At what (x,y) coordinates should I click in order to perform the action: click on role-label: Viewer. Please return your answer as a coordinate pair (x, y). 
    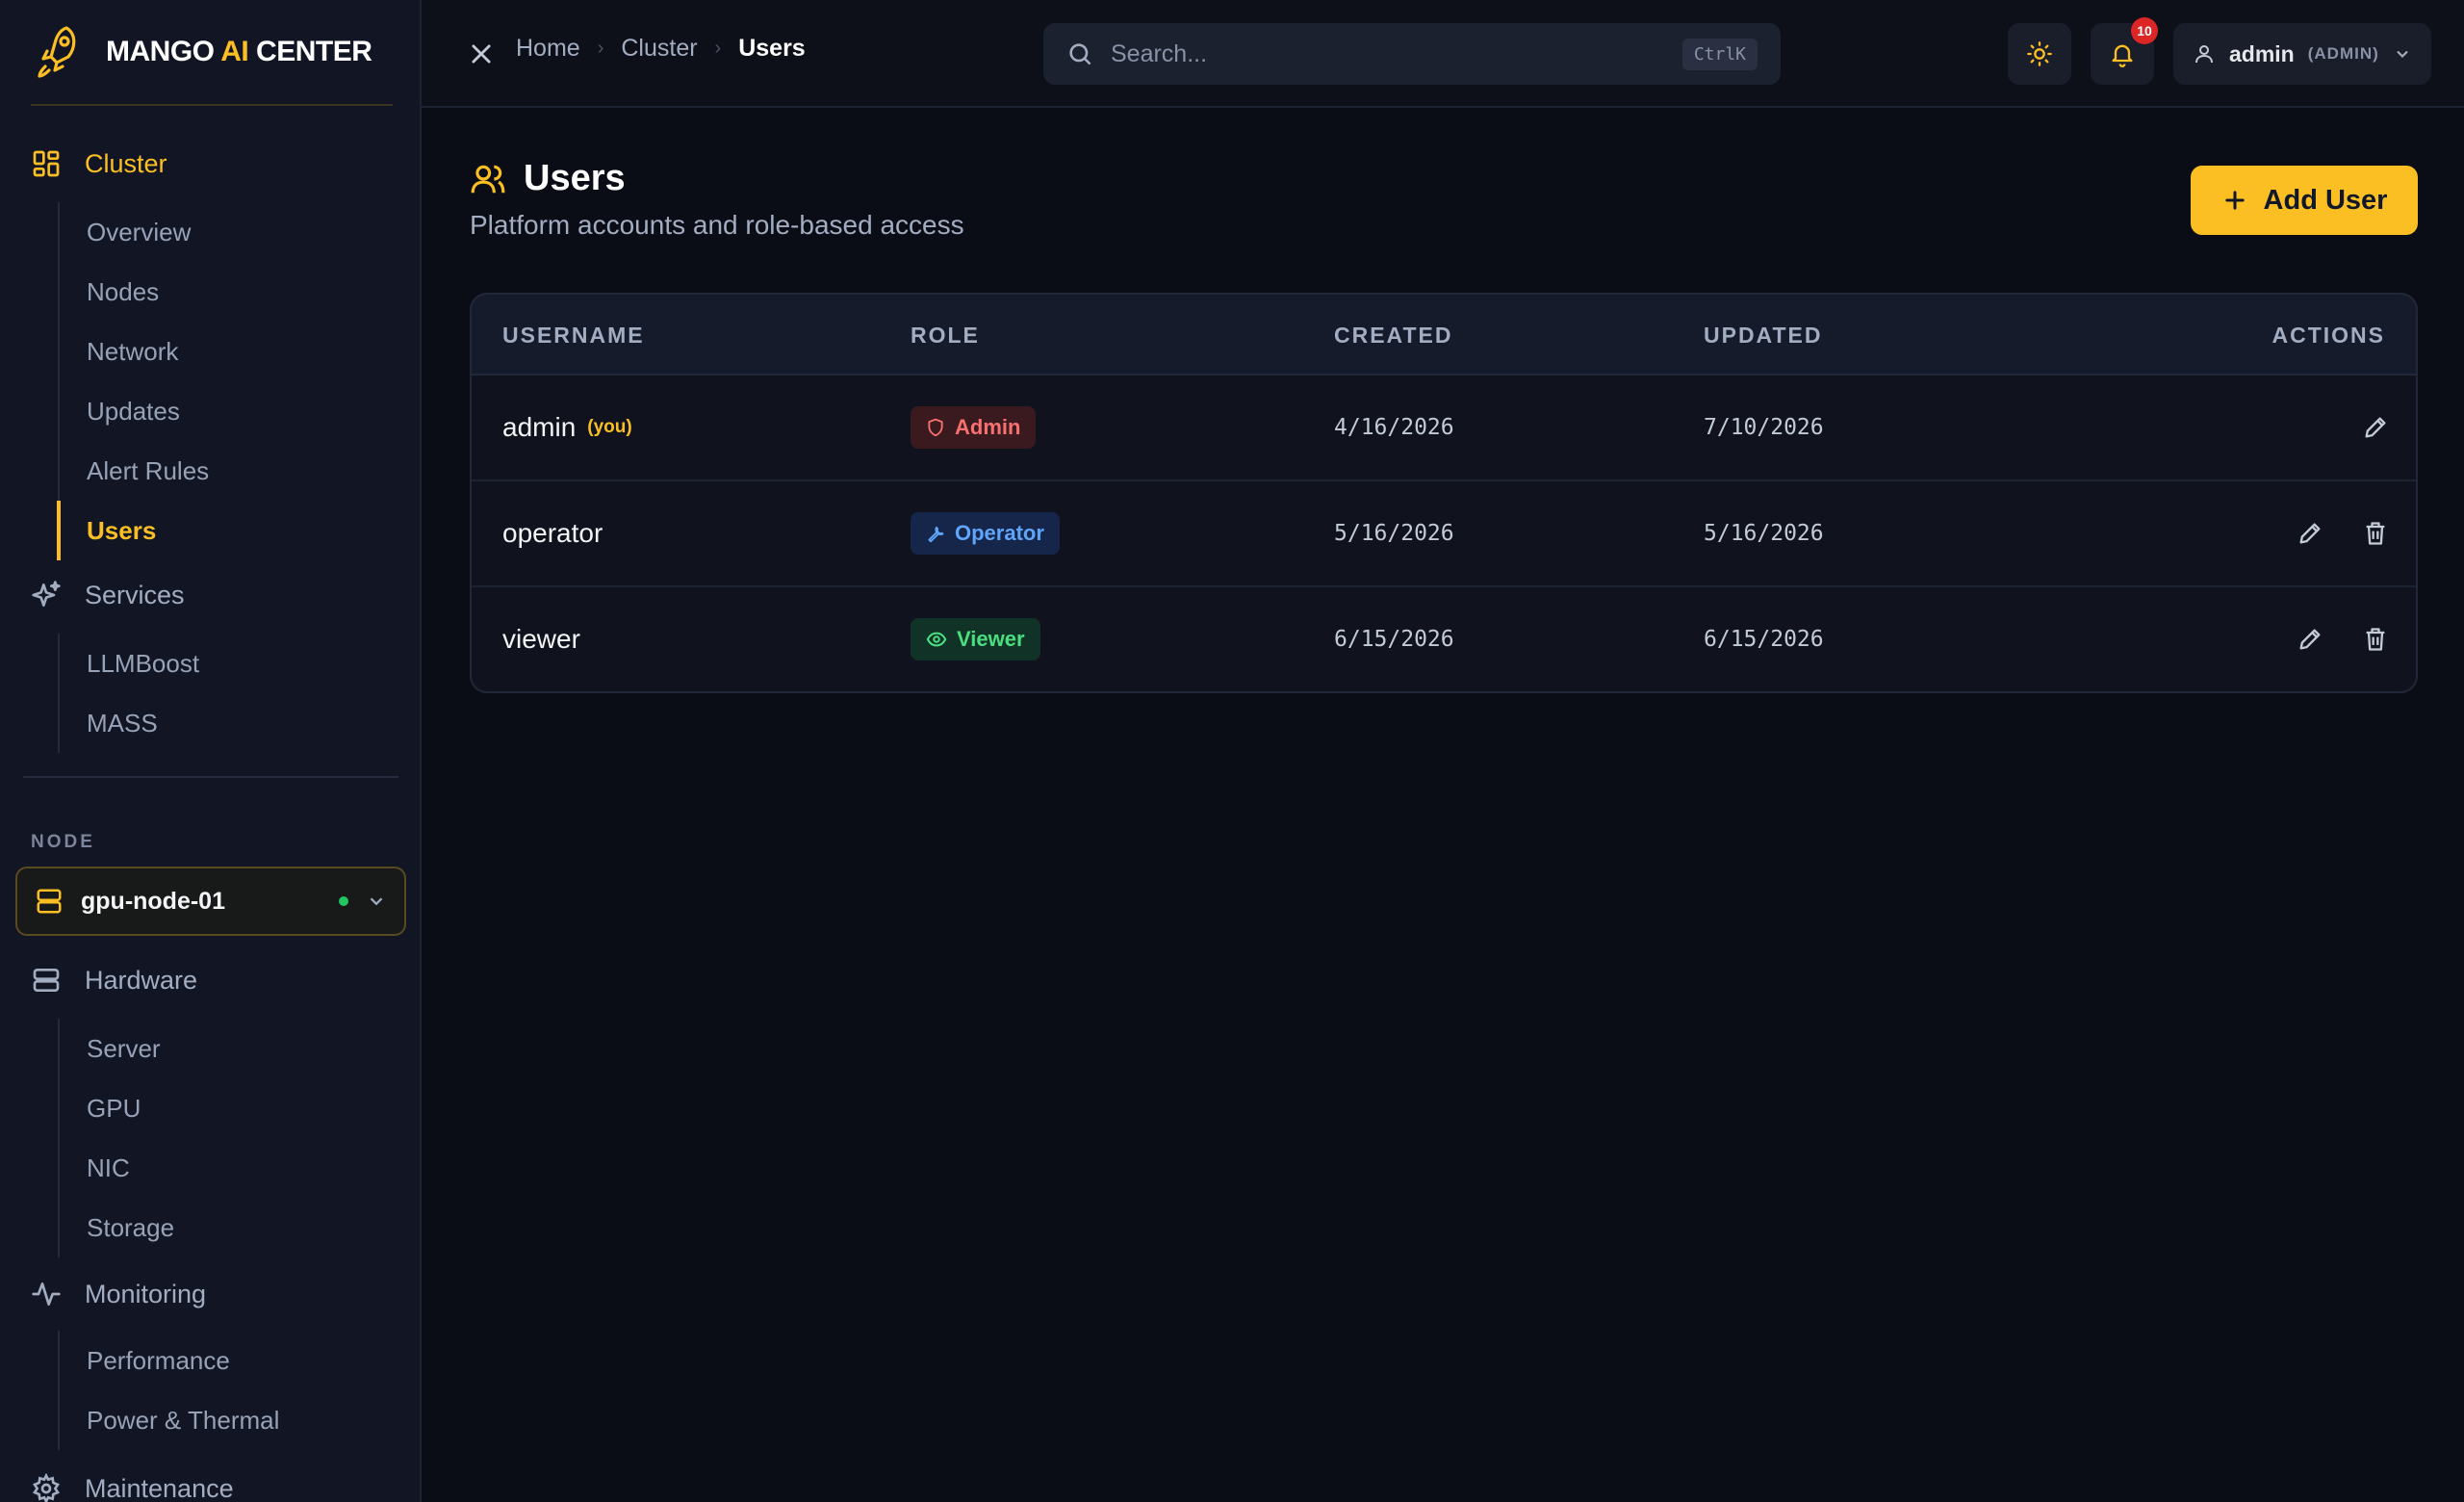
    Looking at the image, I should click on (991, 639).